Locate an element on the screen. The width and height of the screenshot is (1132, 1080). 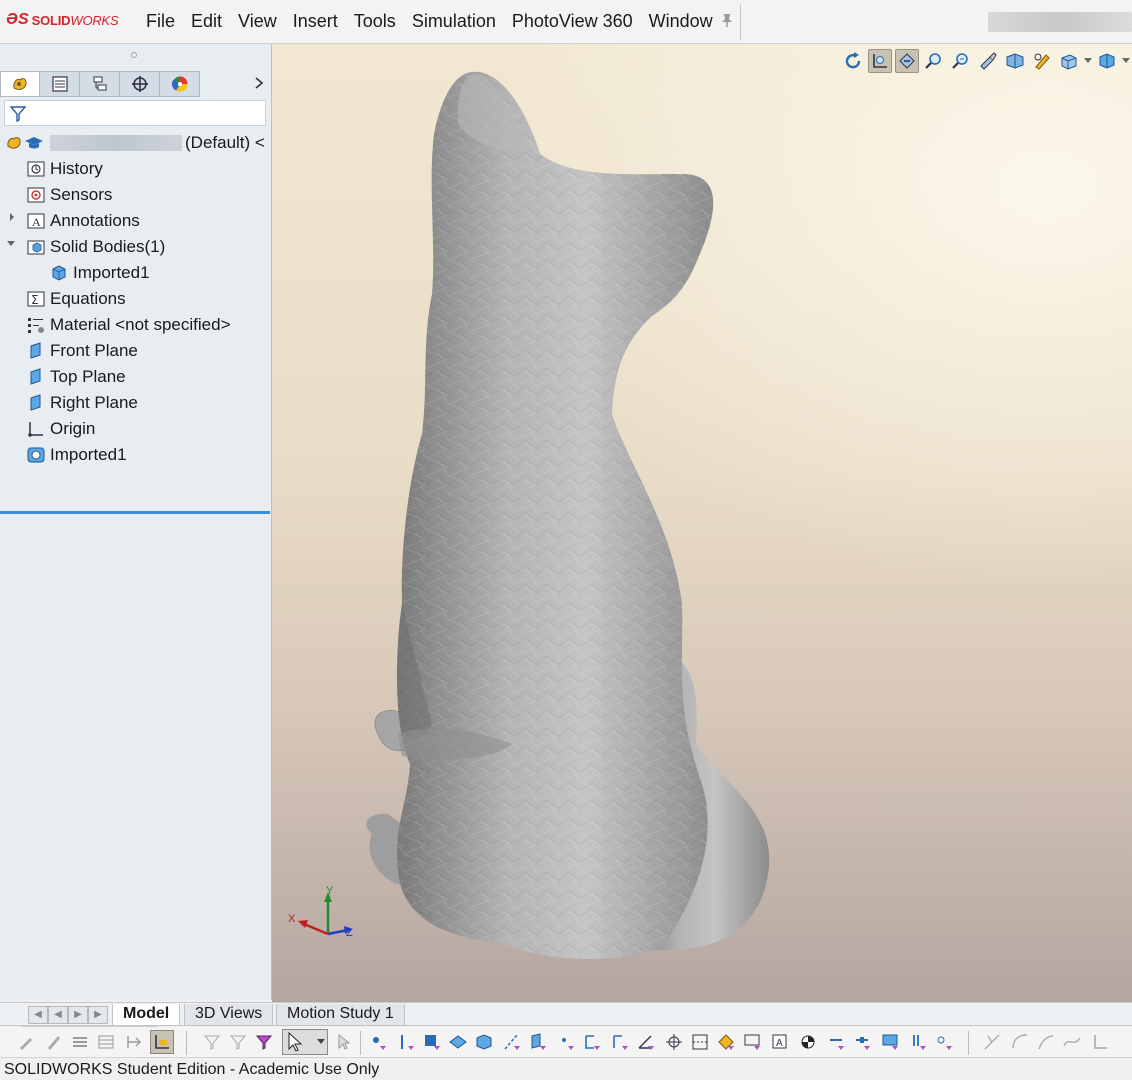
filter-points-button is located at coordinates (566, 1042).